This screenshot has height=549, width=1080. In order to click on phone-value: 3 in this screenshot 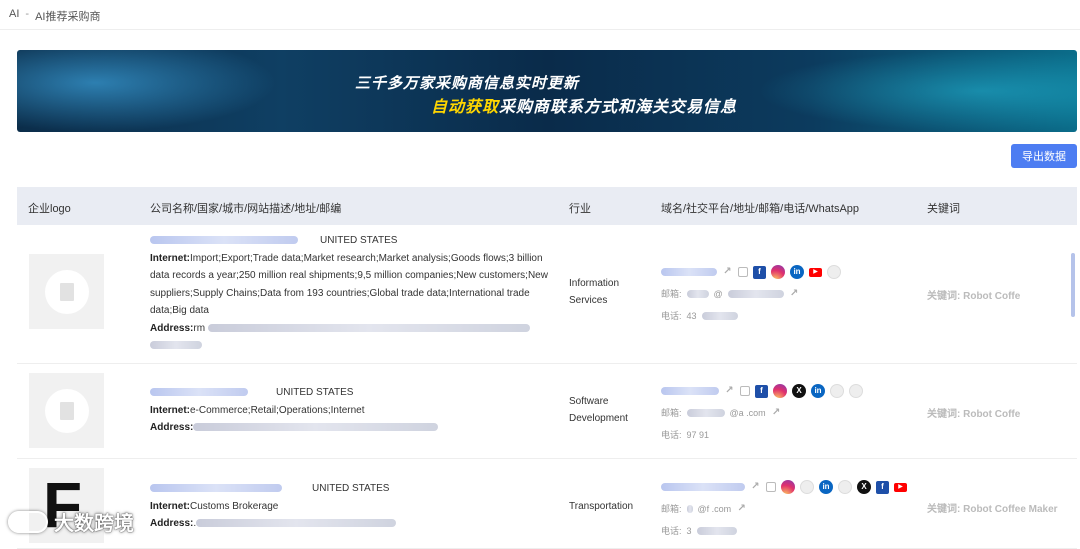, I will do `click(689, 531)`.